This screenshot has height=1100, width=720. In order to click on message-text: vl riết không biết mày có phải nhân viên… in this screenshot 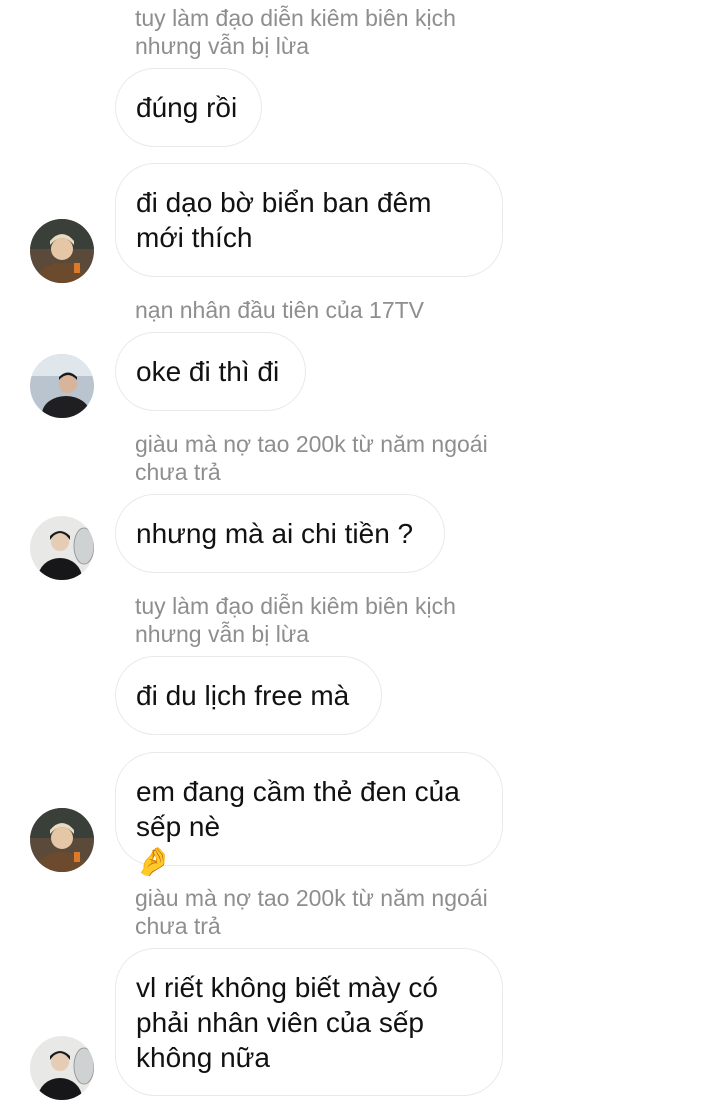, I will do `click(287, 1022)`.